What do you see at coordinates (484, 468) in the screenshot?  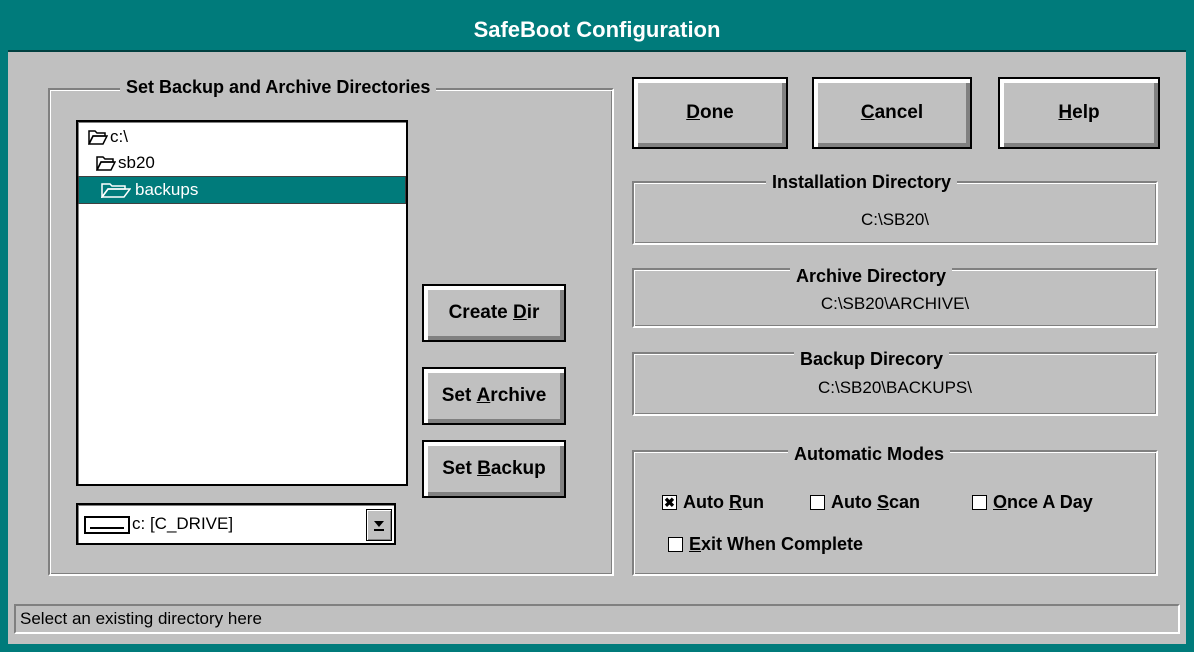 I see `set-backup-label-key: B` at bounding box center [484, 468].